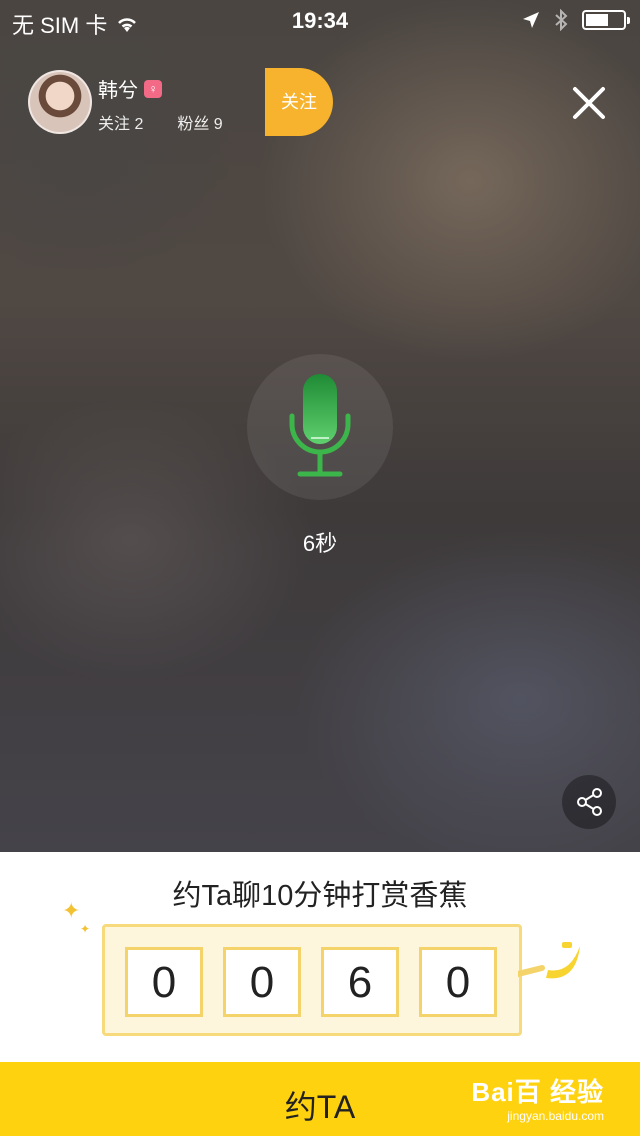  I want to click on watermark-logo: Bai百 经验, so click(537, 1092).